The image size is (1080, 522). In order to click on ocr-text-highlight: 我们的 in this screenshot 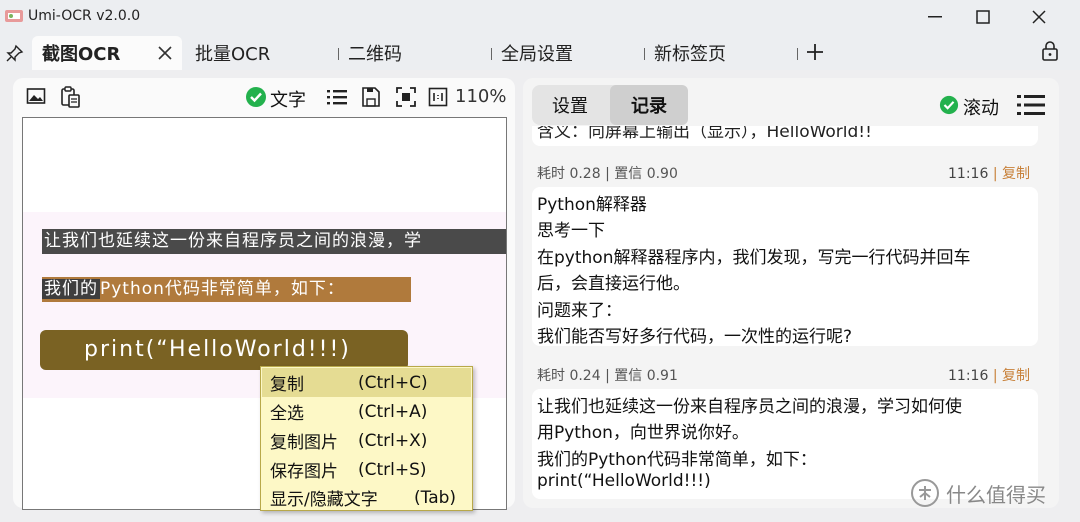, I will do `click(71, 289)`.